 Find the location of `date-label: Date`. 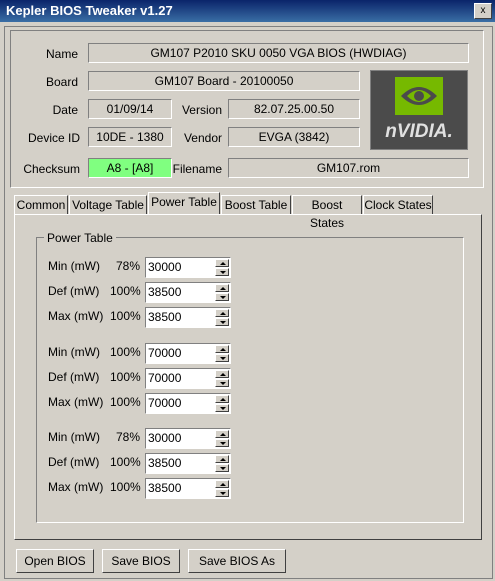

date-label: Date is located at coordinates (65, 110).